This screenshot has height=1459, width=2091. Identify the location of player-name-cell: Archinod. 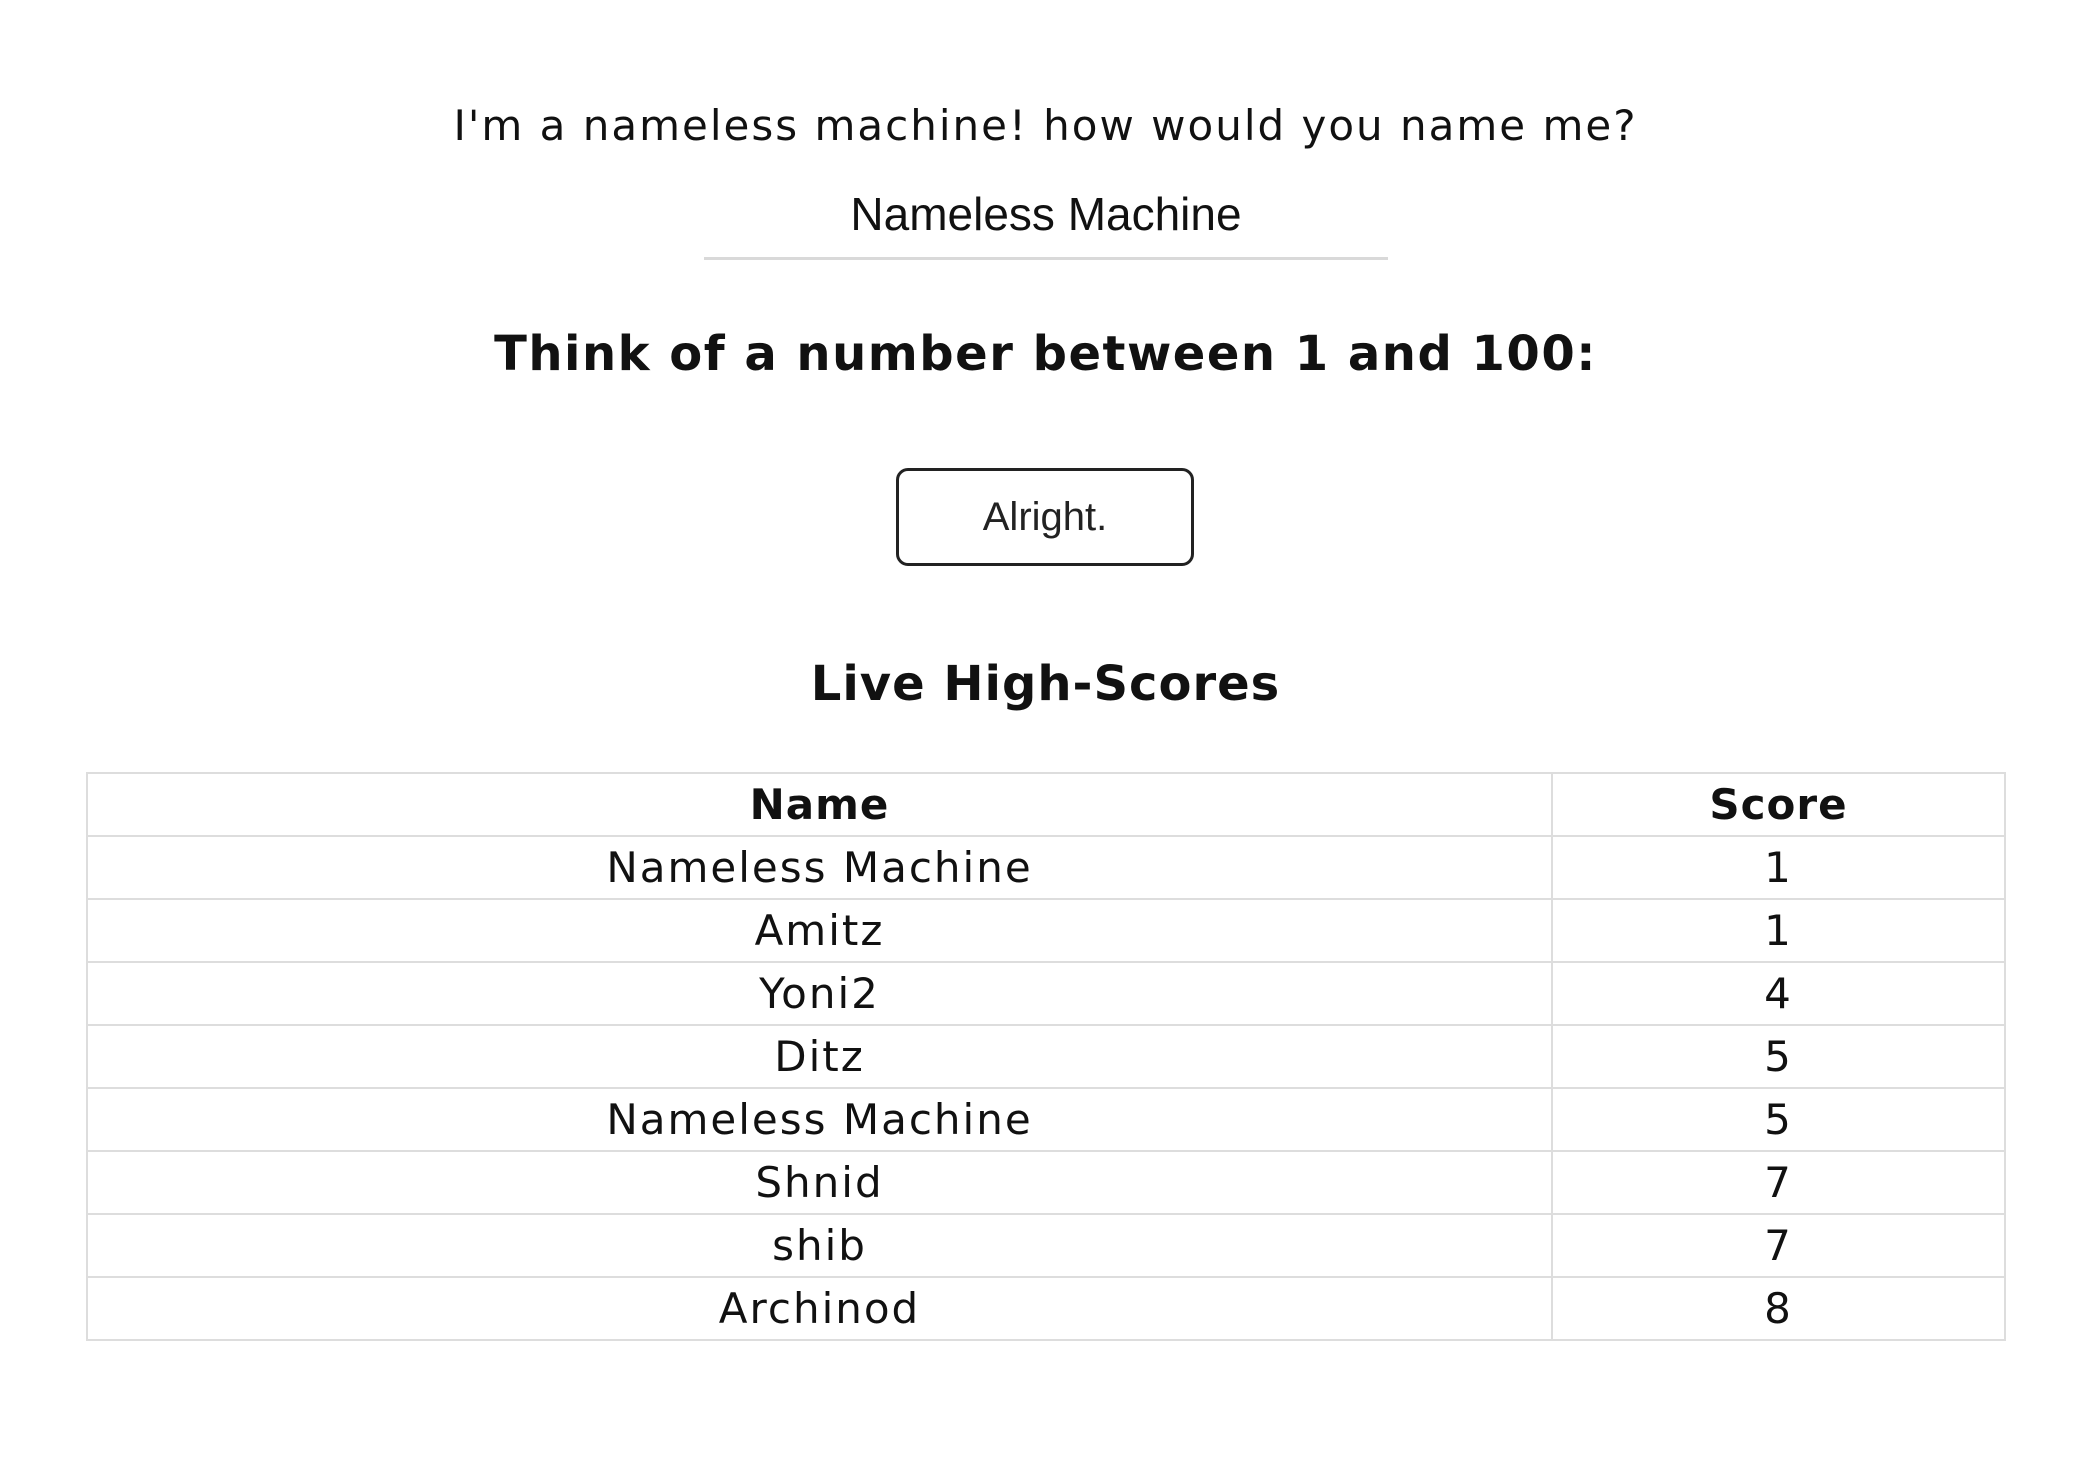
(819, 1308).